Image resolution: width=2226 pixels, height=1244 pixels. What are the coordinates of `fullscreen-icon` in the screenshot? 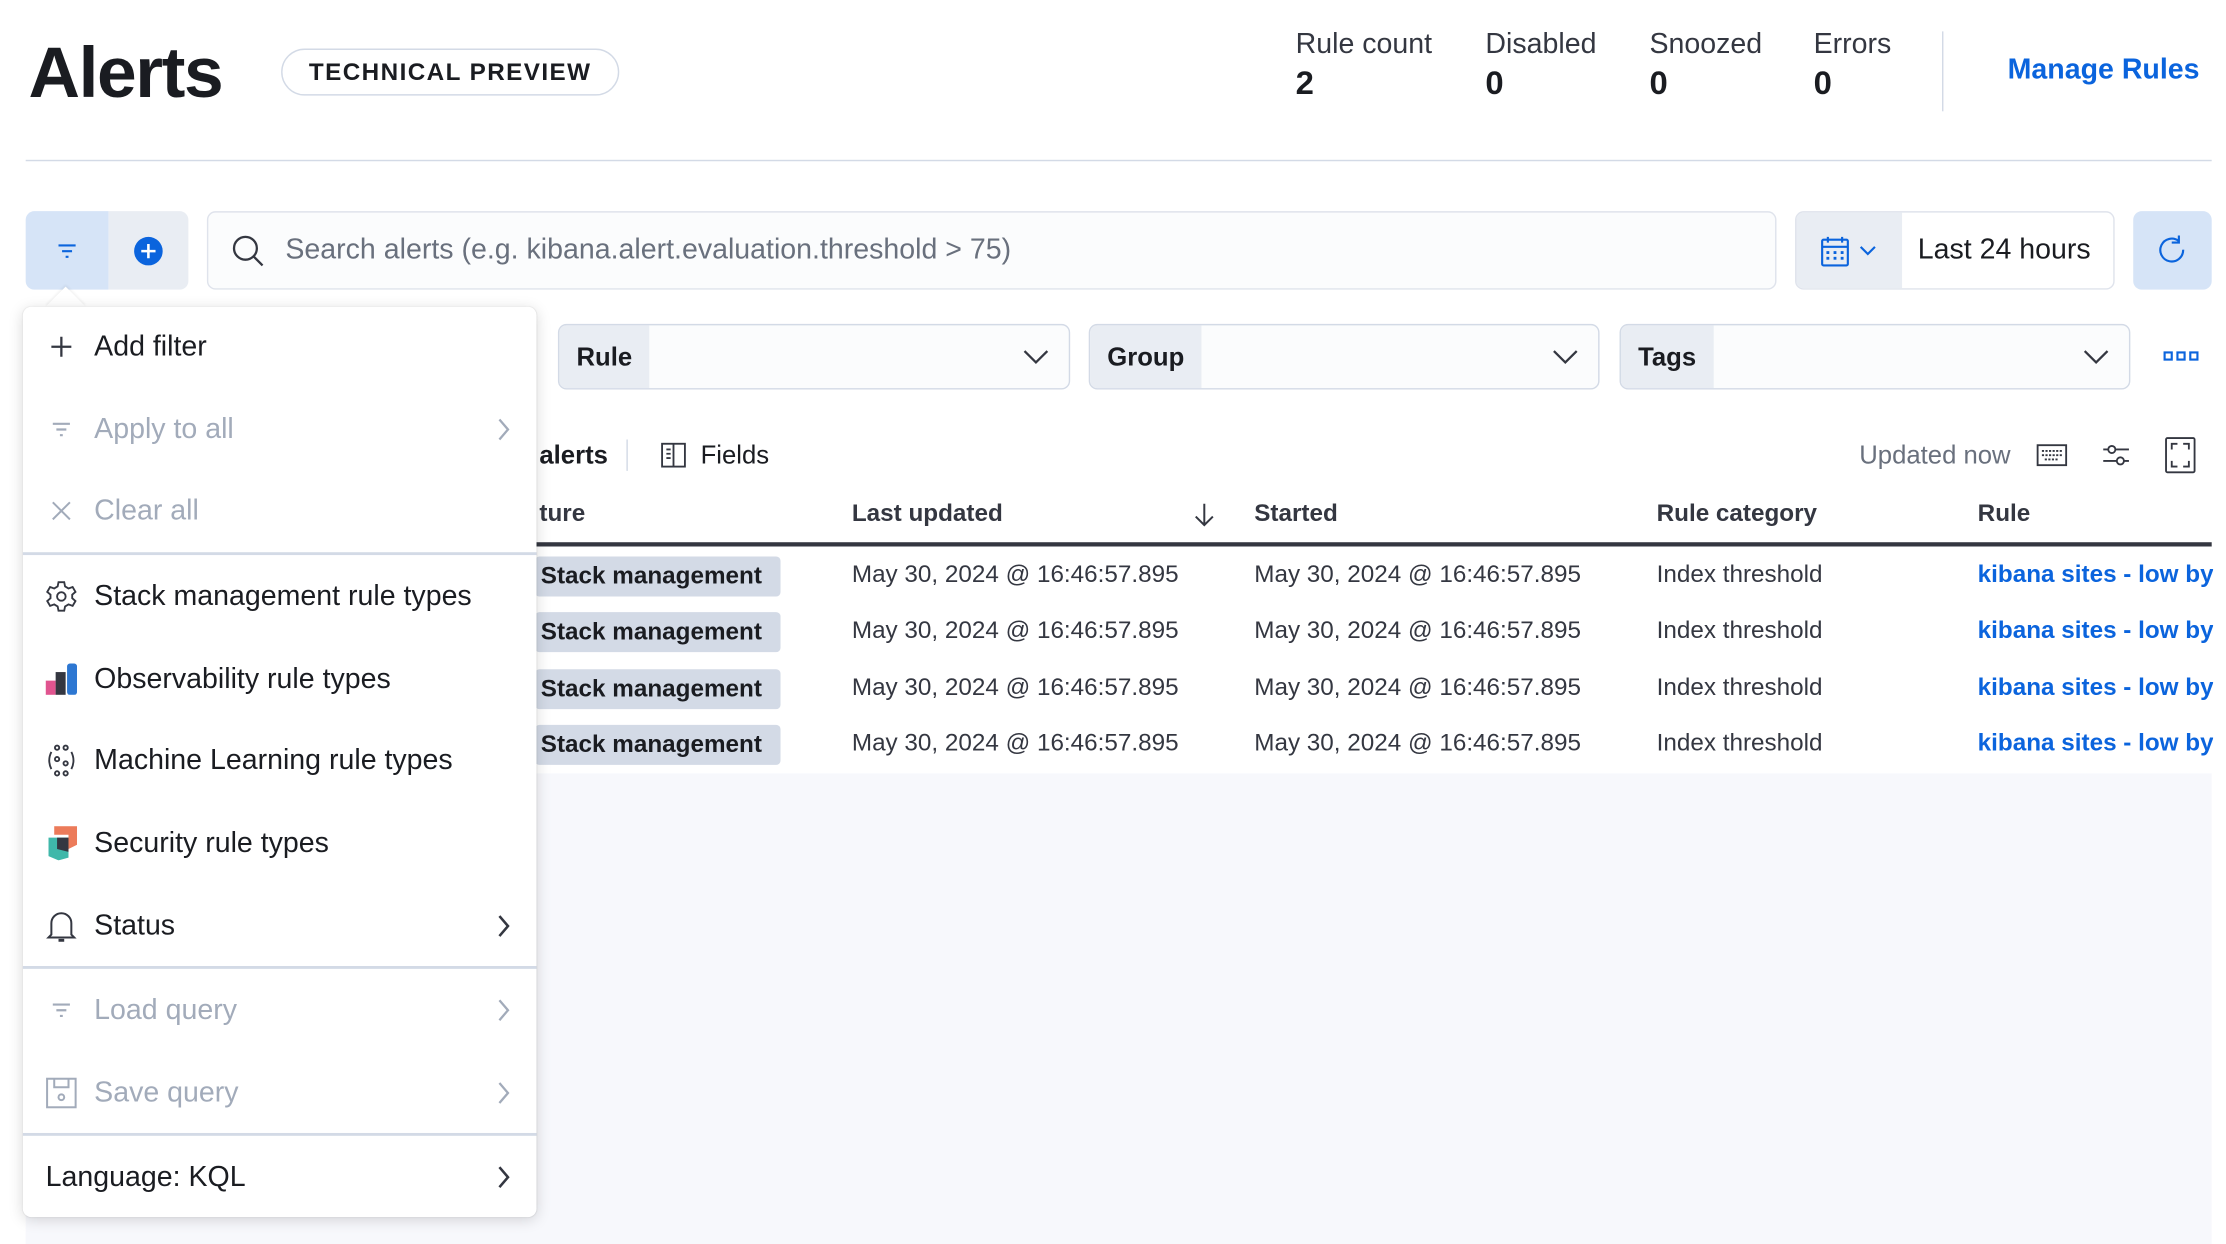 It's located at (2180, 455).